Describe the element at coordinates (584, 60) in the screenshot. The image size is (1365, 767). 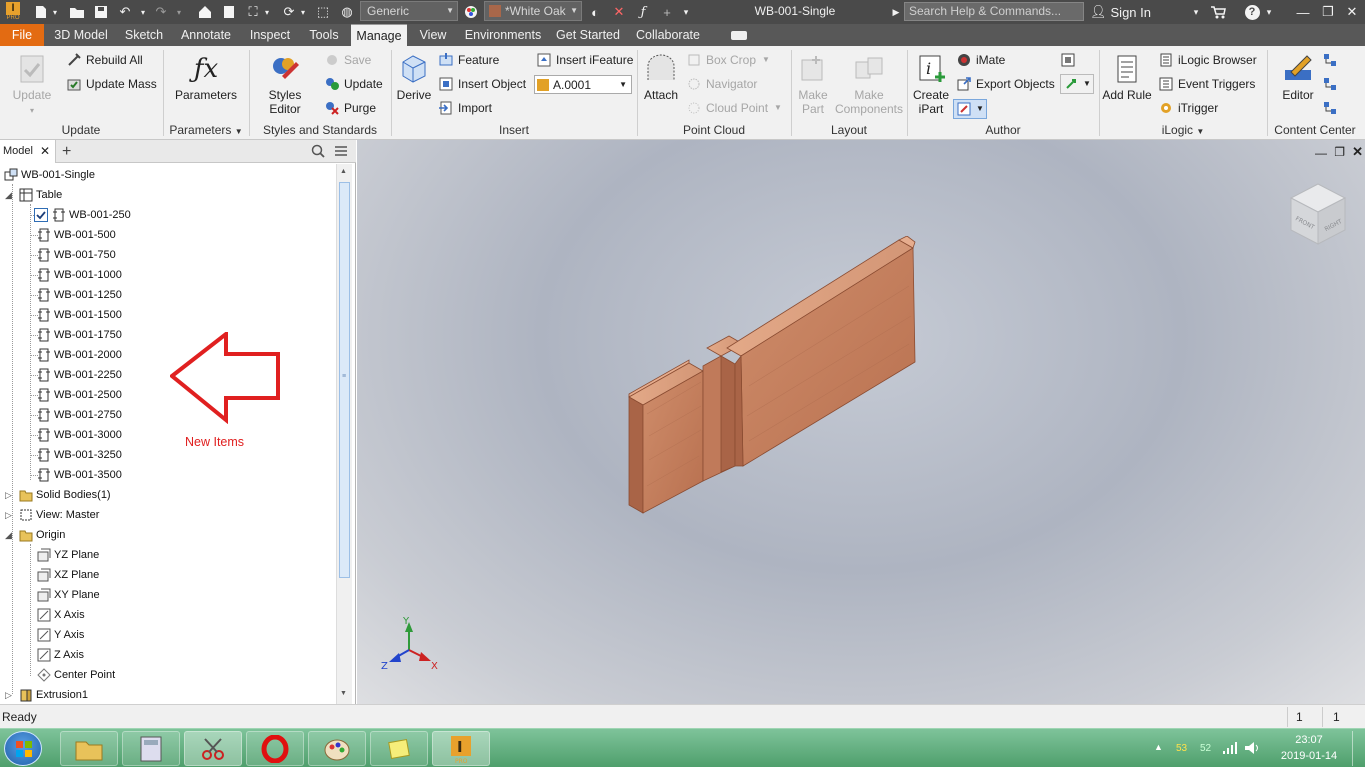
I see `insert-ifeature-button: Insert iFeature` at that location.